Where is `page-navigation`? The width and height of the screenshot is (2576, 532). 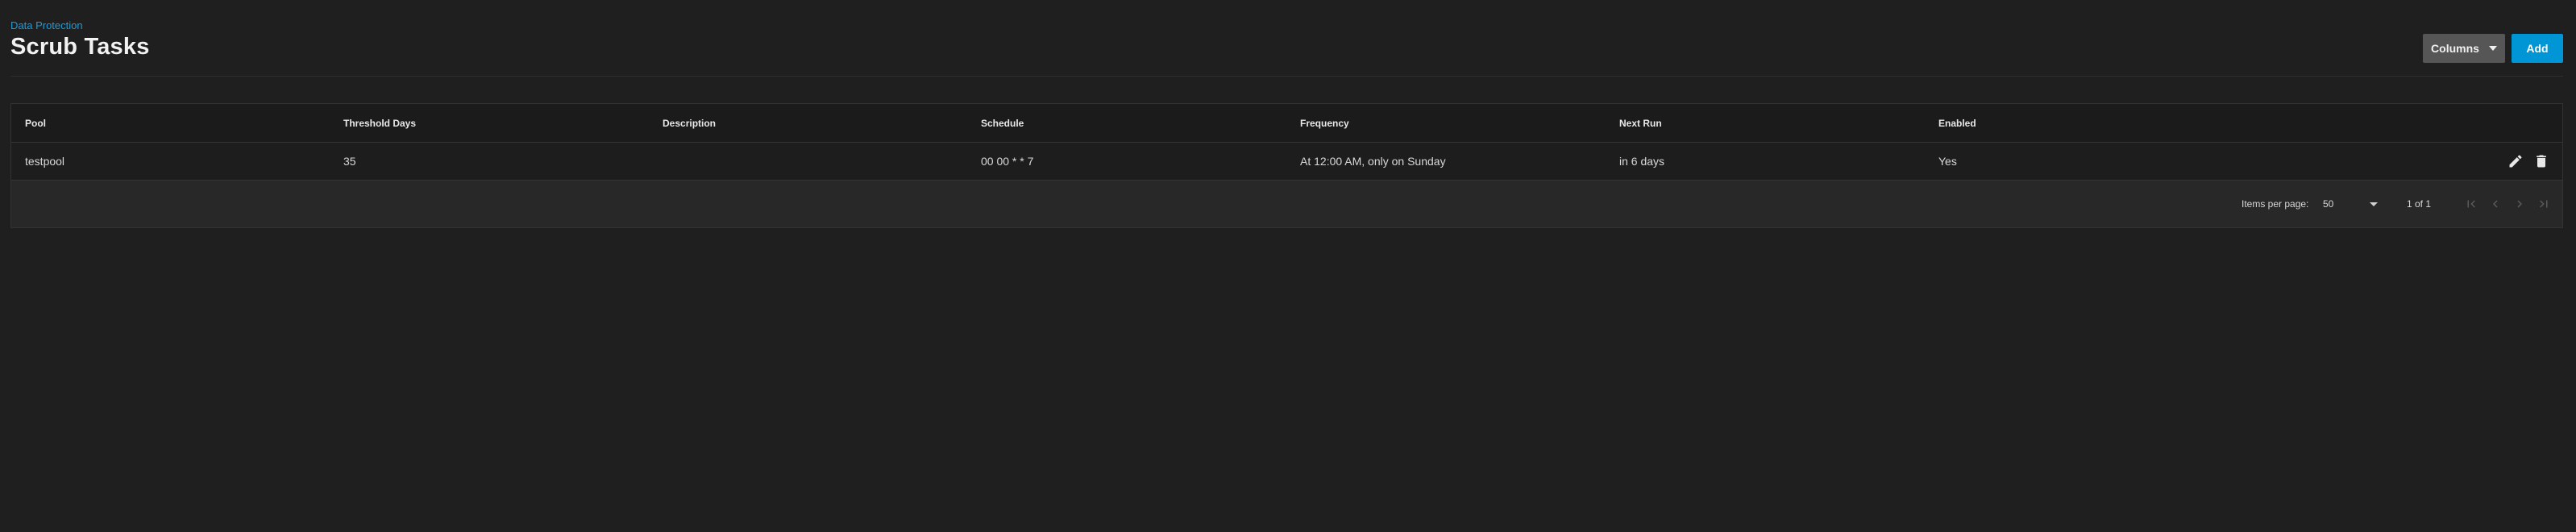 page-navigation is located at coordinates (2507, 204).